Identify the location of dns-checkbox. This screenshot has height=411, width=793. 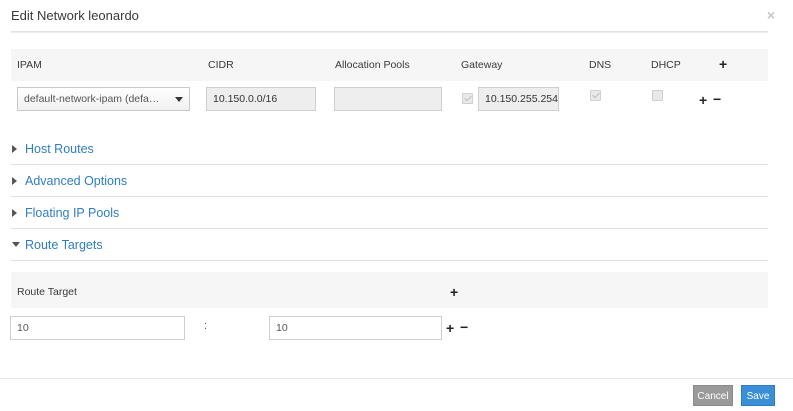
(595, 95).